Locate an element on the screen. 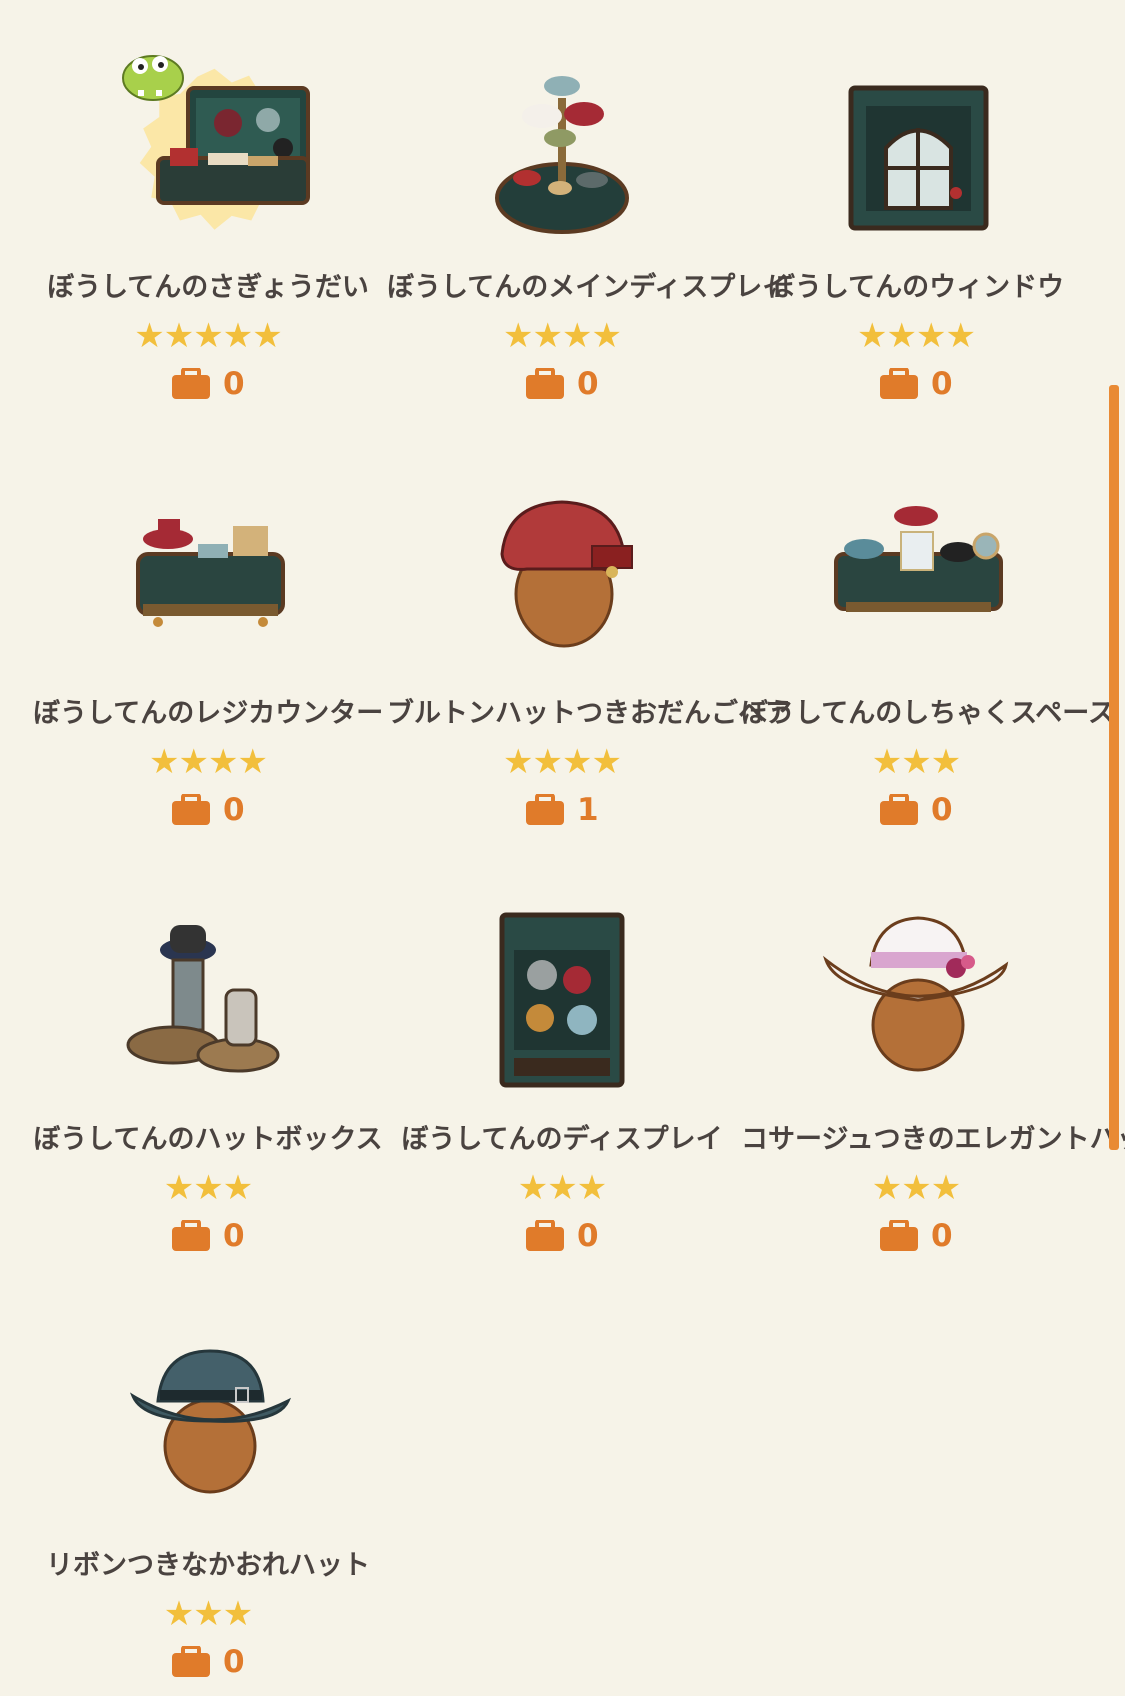  item-card-3: ぼうしてんのレジカウンター ★★★★ 0 is located at coordinates (208, 636).